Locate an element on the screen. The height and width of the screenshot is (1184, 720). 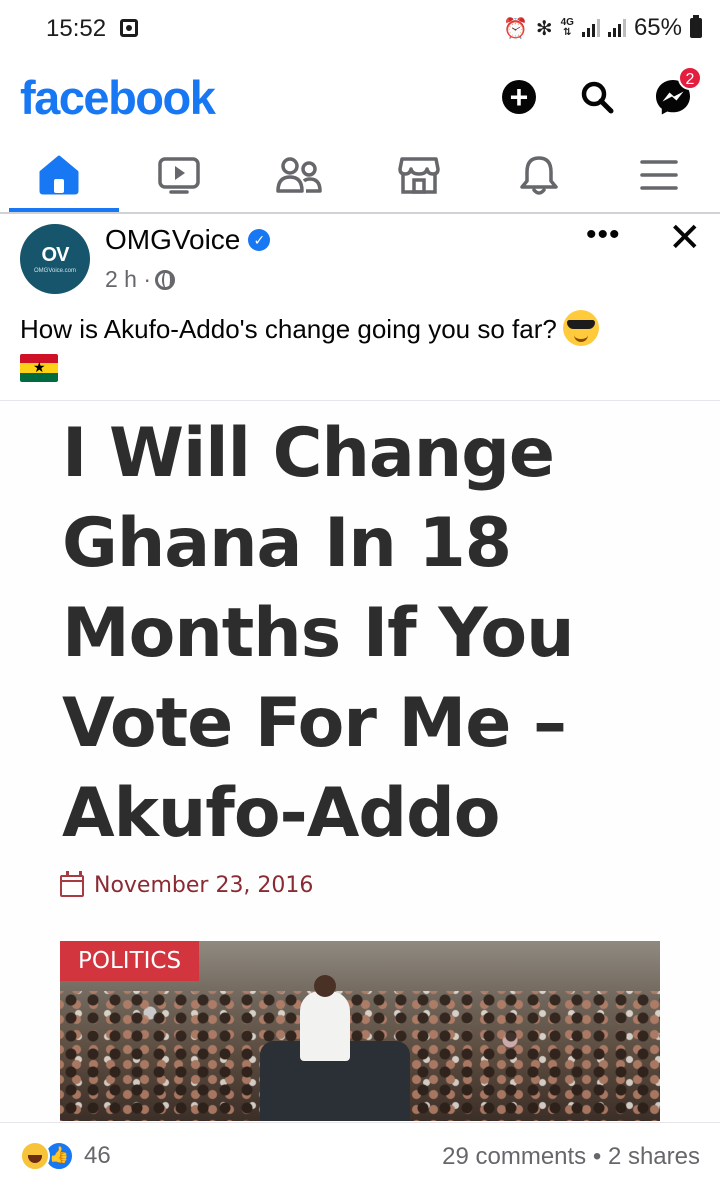
comments-count: 29 comments is located at coordinates (514, 1156).